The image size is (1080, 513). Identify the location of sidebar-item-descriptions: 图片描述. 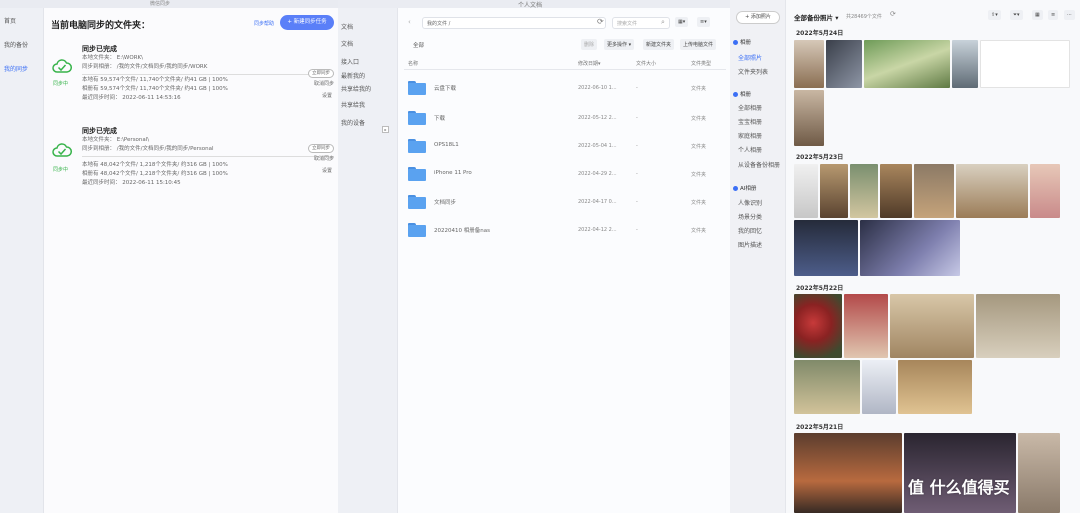
(750, 244).